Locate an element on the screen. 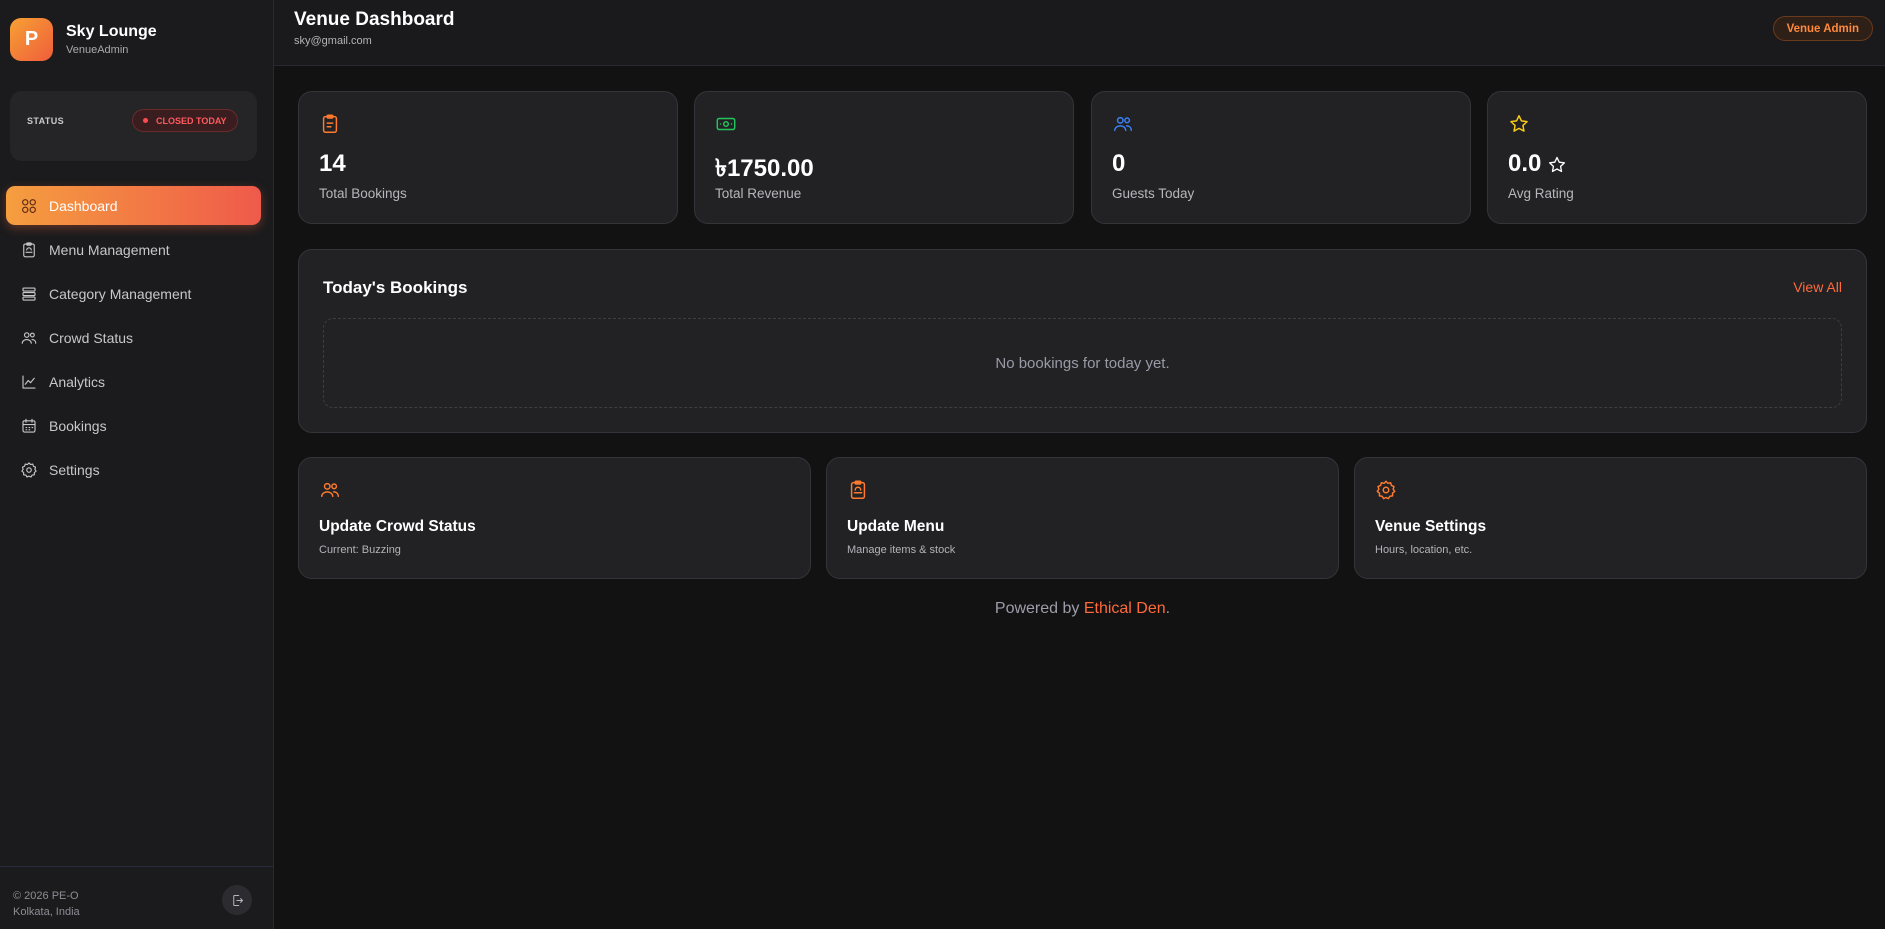 Image resolution: width=1885 pixels, height=929 pixels. sidebar-item-label: Bookings is located at coordinates (78, 425).